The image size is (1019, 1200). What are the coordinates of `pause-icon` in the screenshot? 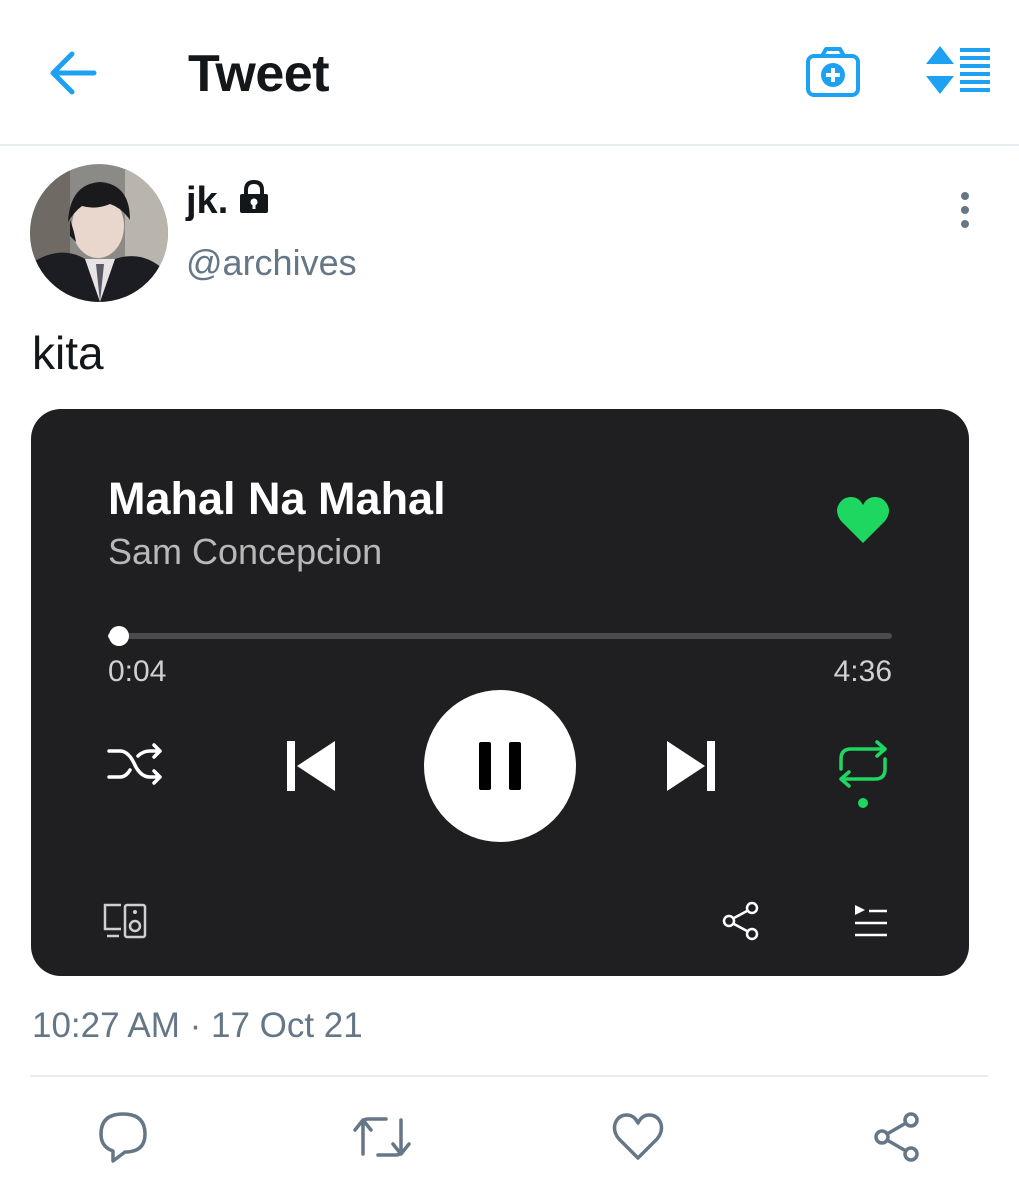 It's located at (500, 766).